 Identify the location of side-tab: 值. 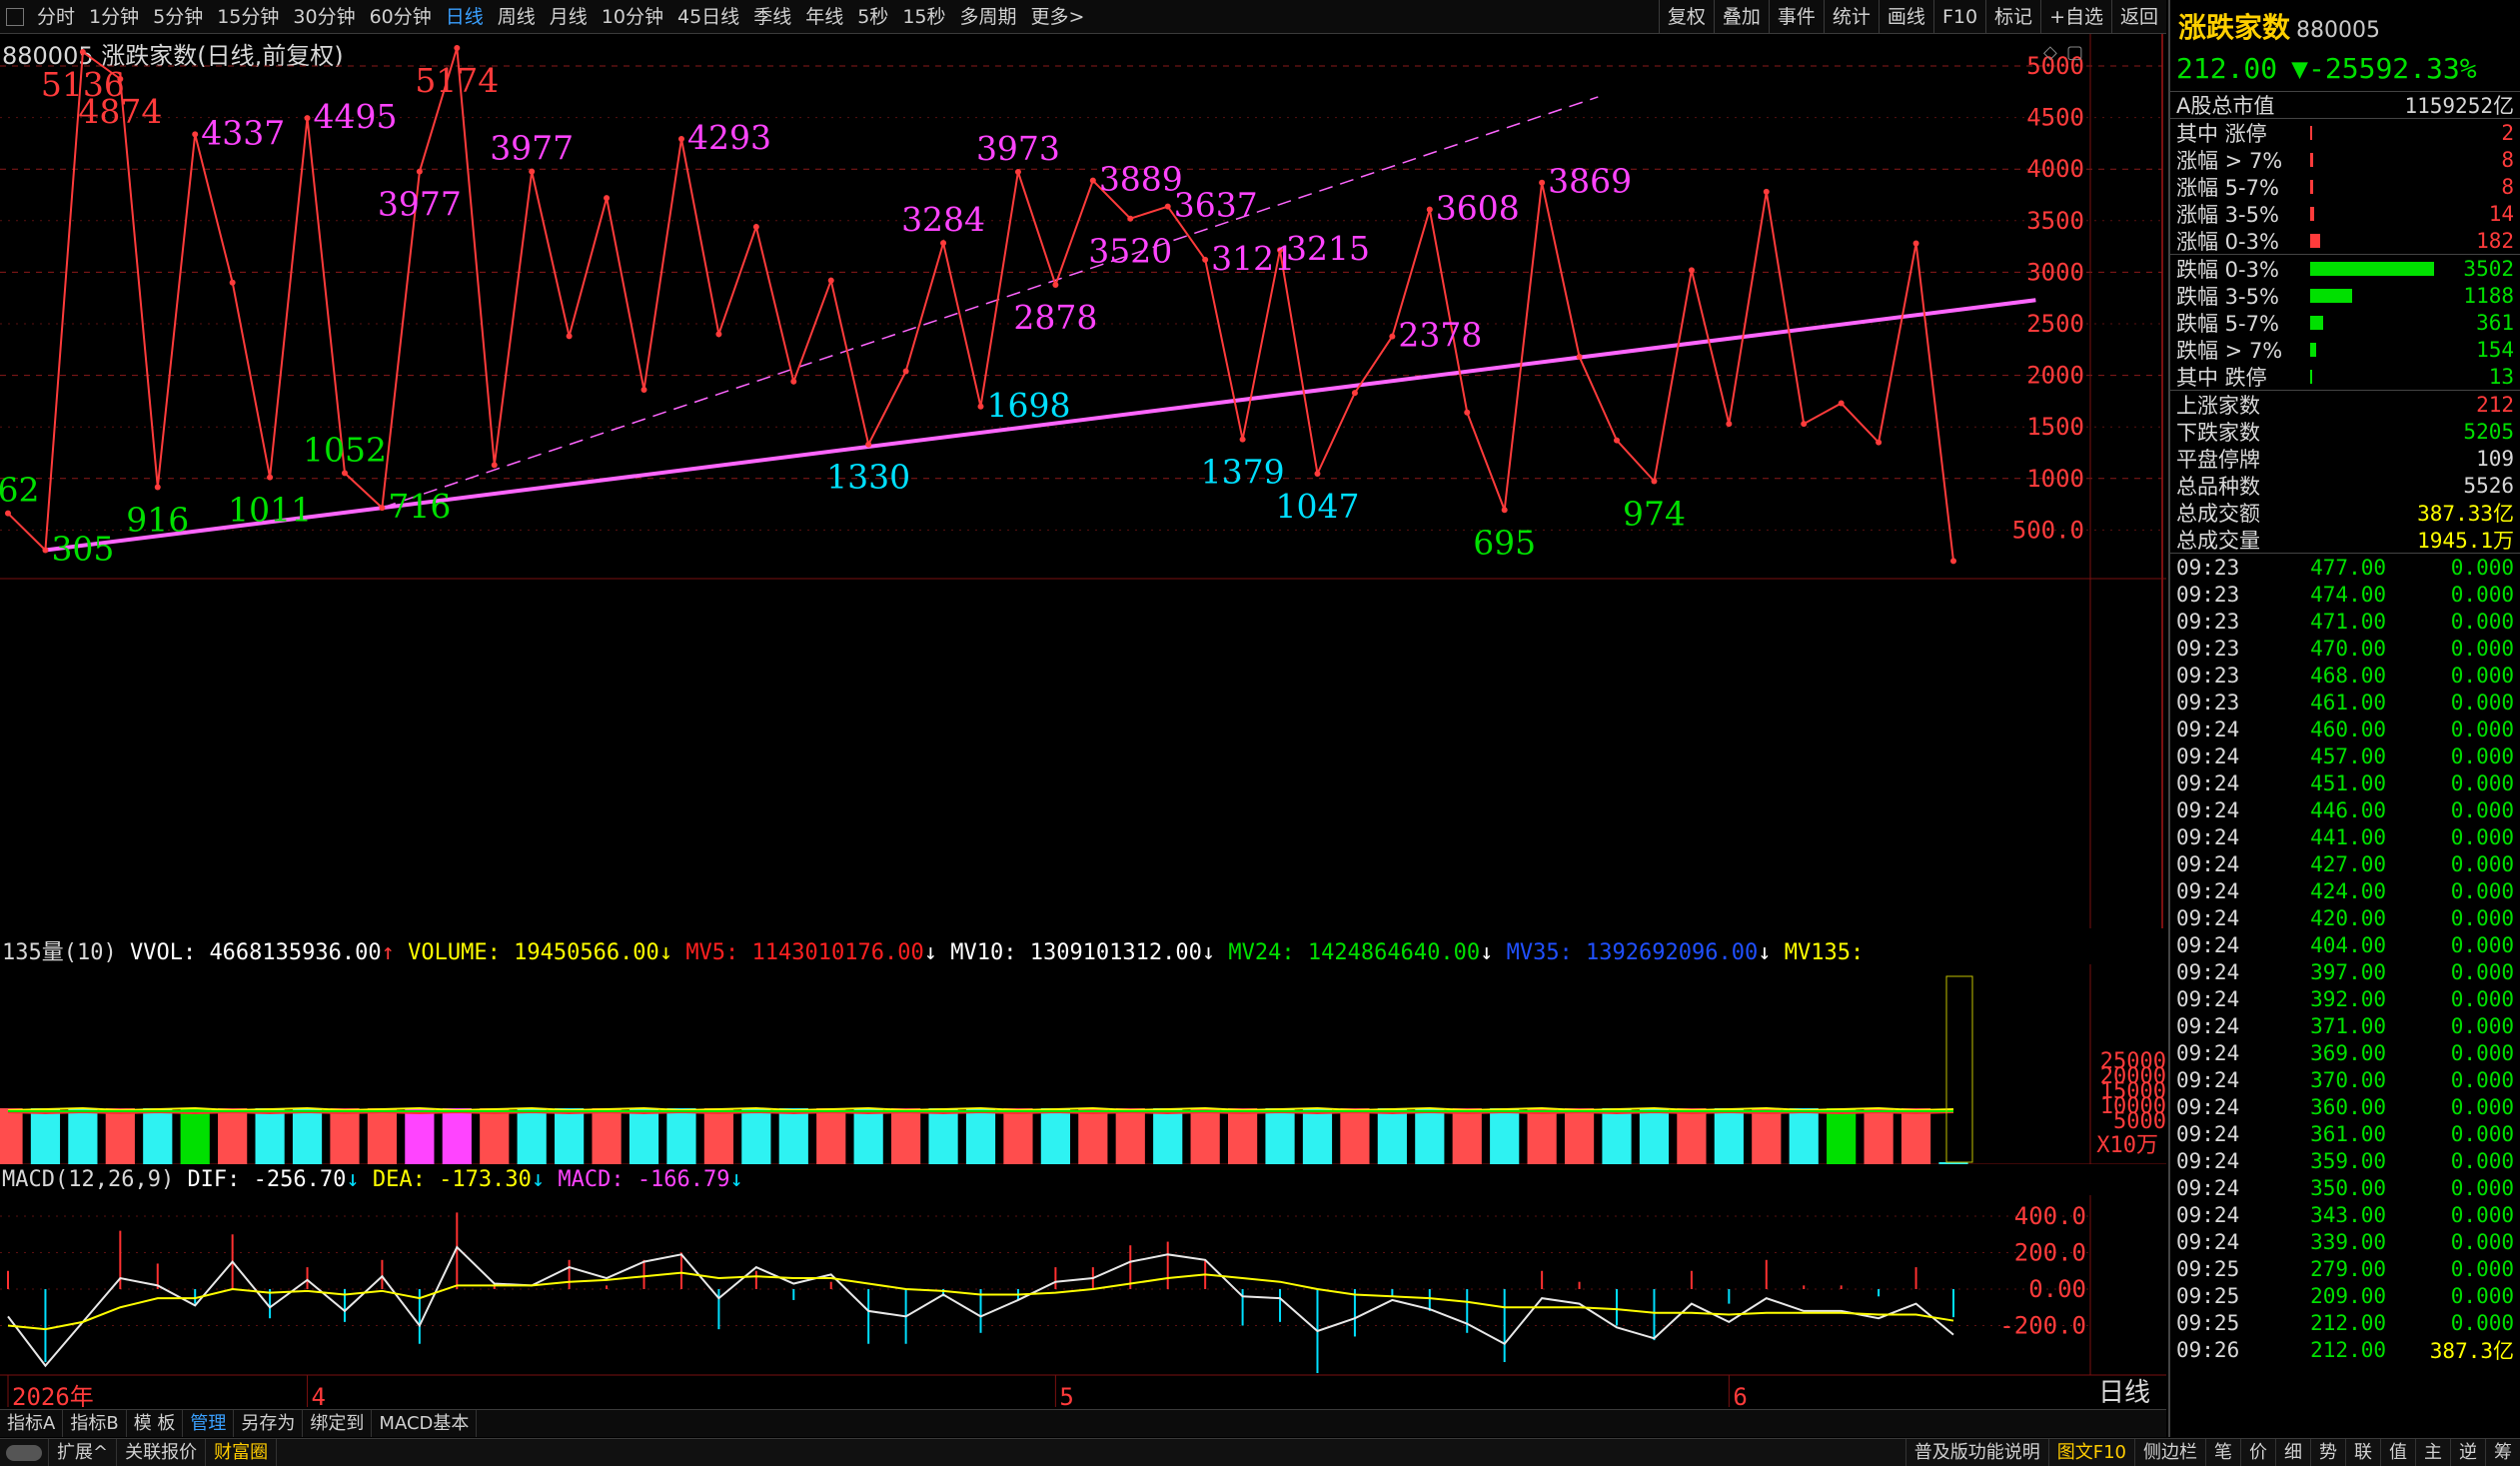
(2397, 1452).